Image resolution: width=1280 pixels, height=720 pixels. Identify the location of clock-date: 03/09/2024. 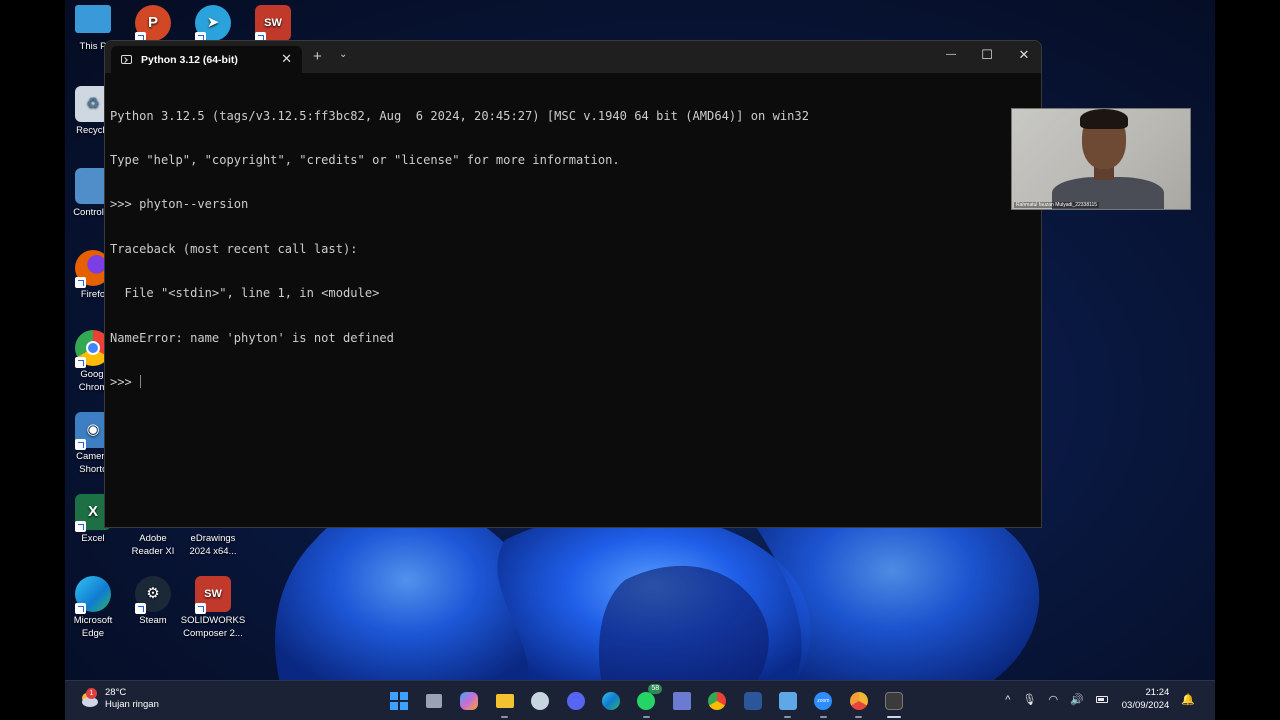
(1145, 705).